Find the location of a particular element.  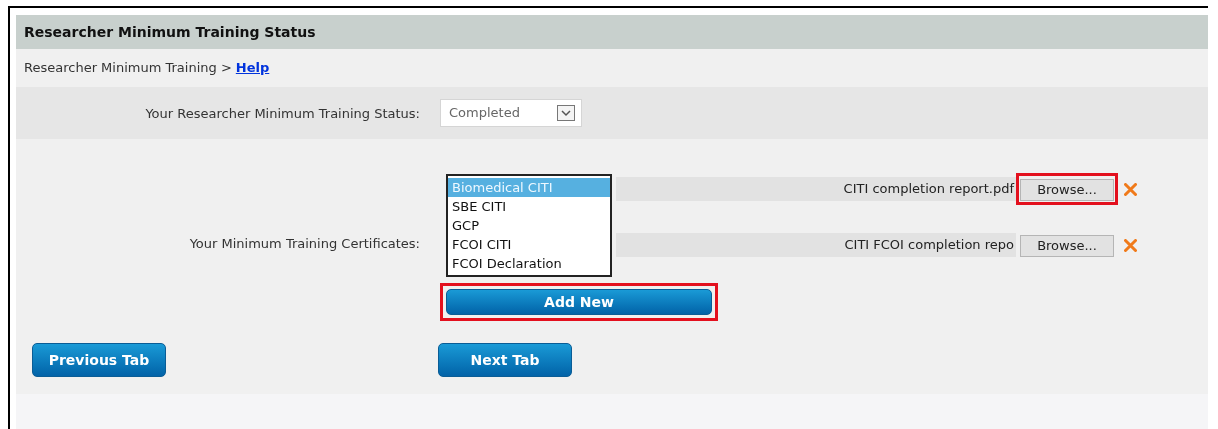

tab-nav-button: Next Tab is located at coordinates (505, 360).